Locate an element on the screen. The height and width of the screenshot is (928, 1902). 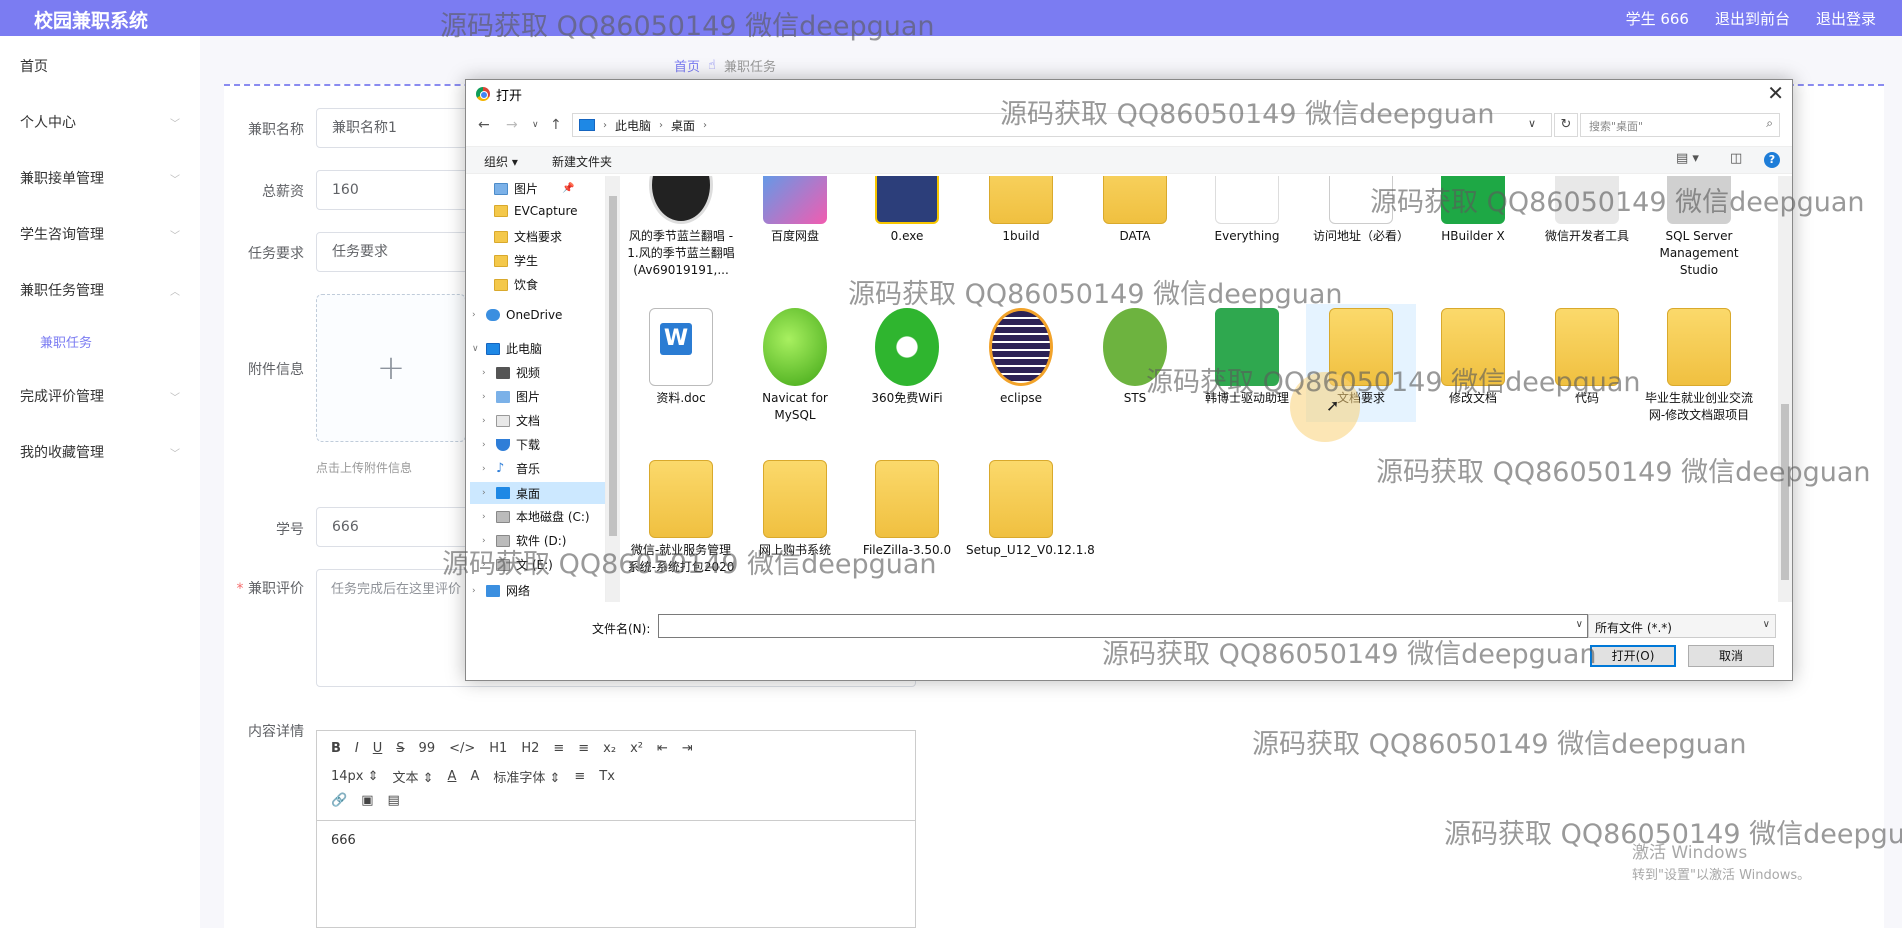
sidebar-item-consult: 学生咨询管理 ﹀ is located at coordinates (100, 234).